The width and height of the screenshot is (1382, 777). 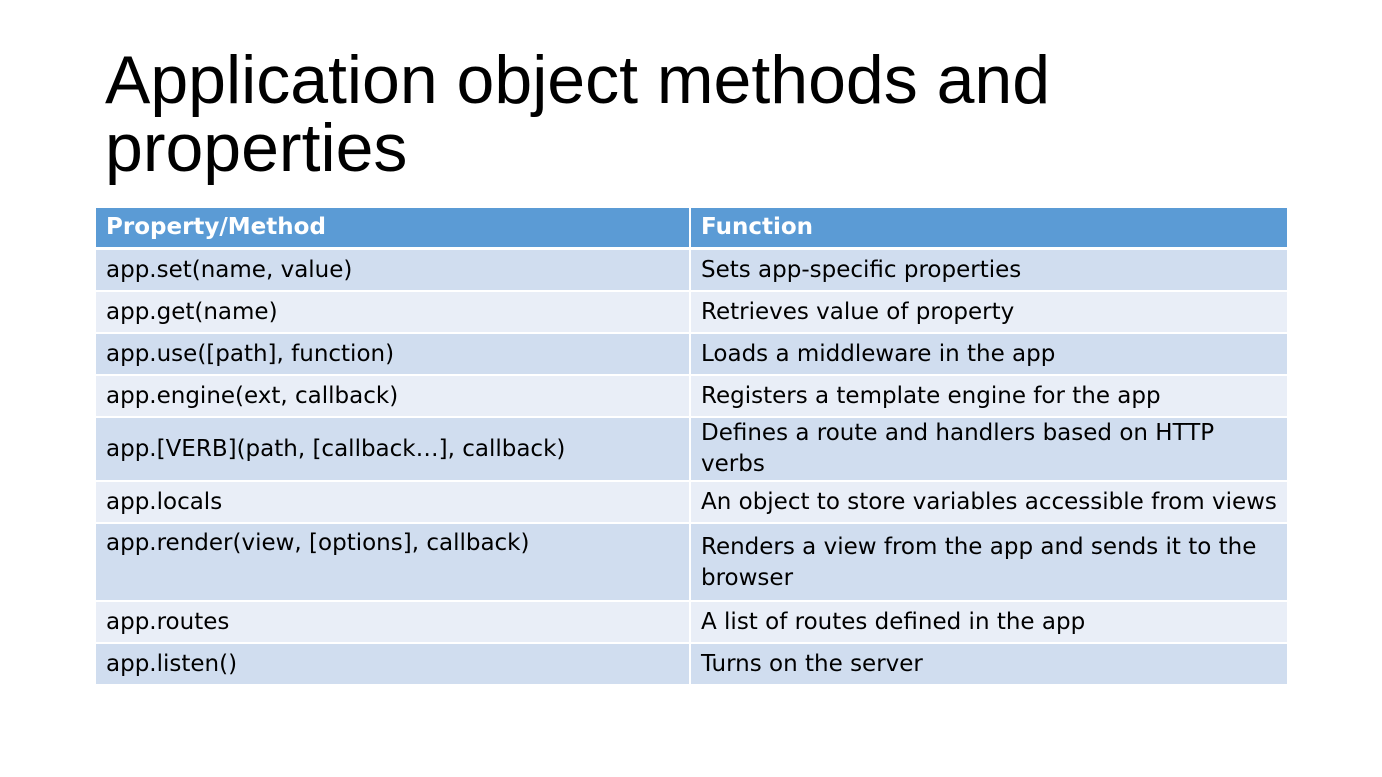 I want to click on table-row: app.listen() Turns on the server, so click(x=691, y=665).